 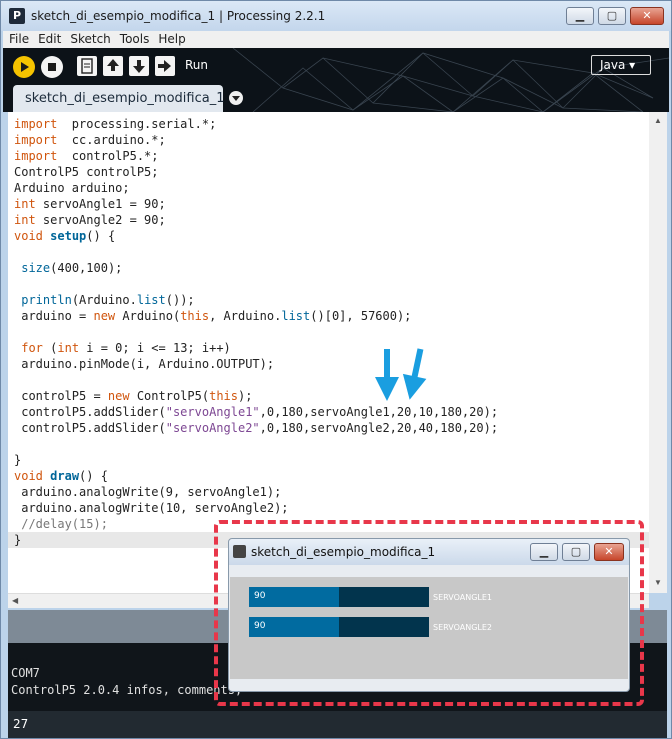 I want to click on menu-tools: Tools, so click(x=133, y=38).